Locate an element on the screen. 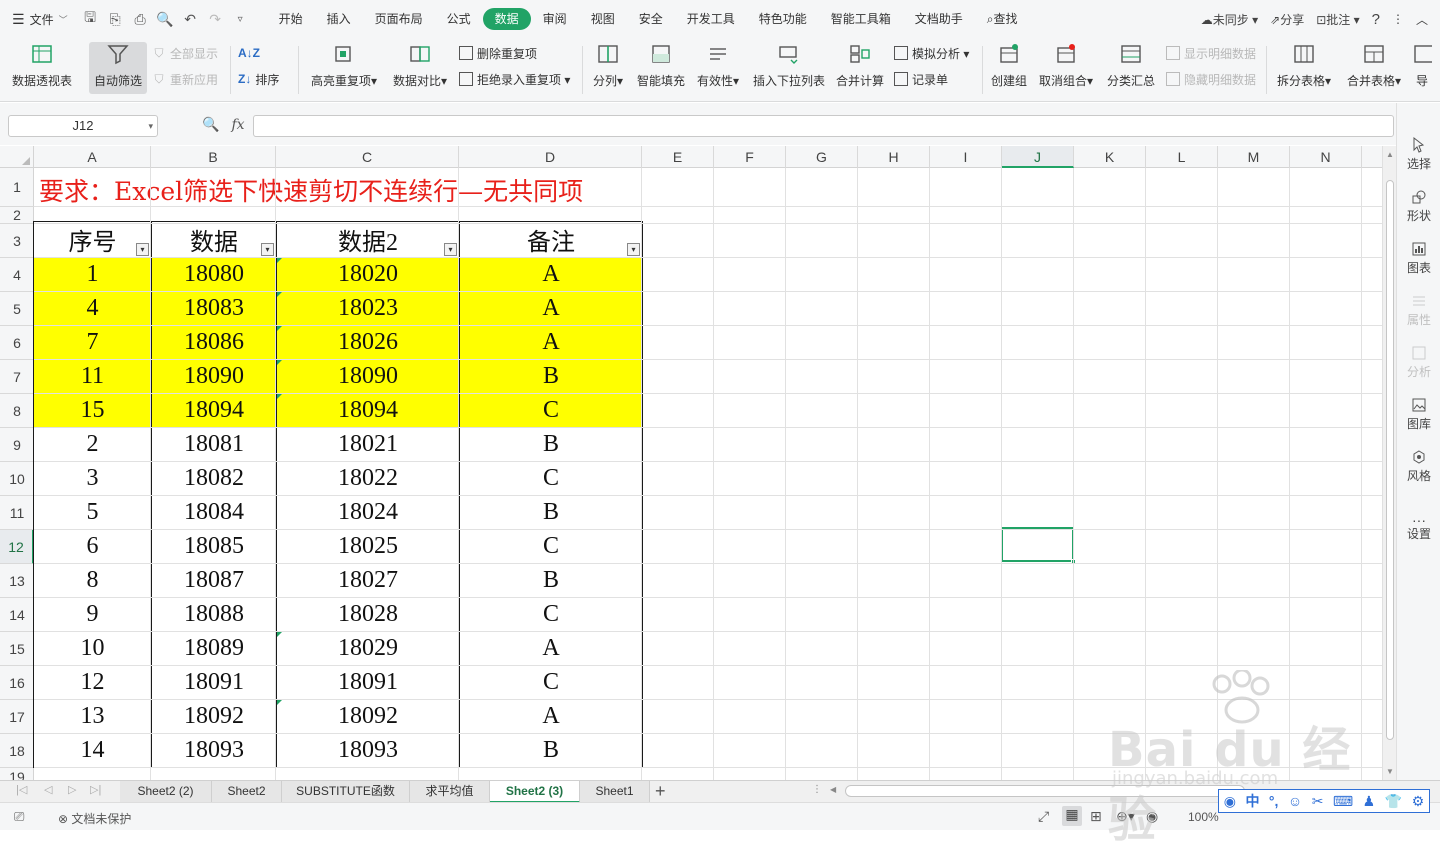 This screenshot has width=1440, height=850. table-cell: 18094 is located at coordinates (368, 410).